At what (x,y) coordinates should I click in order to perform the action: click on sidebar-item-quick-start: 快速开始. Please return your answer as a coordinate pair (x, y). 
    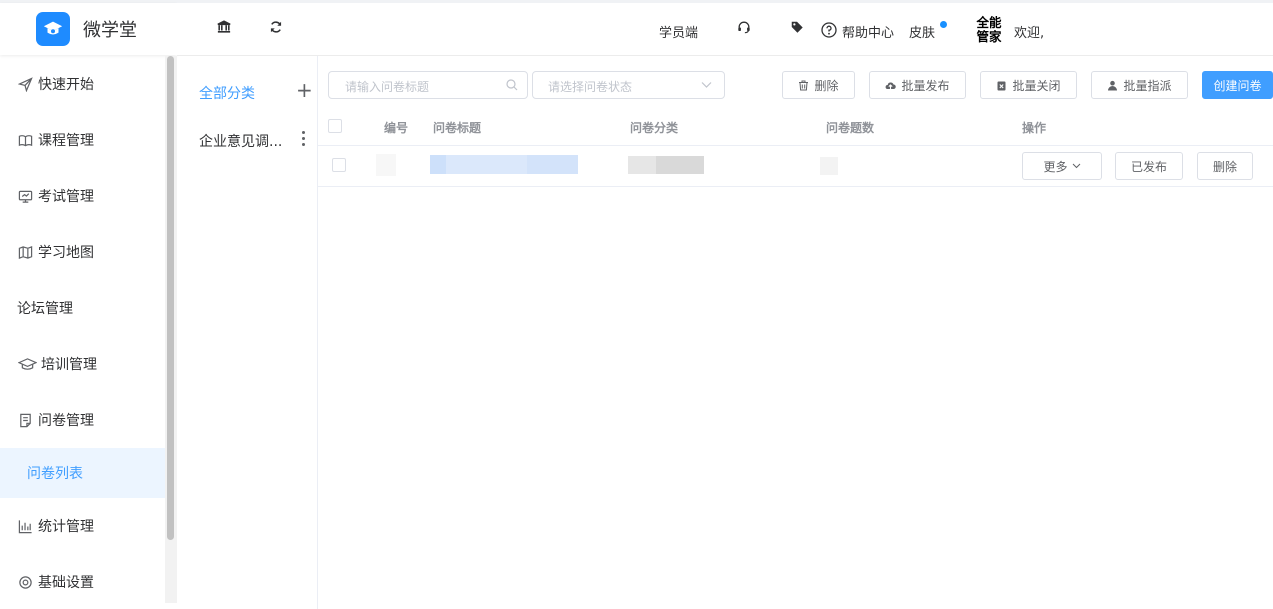
    Looking at the image, I should click on (82, 84).